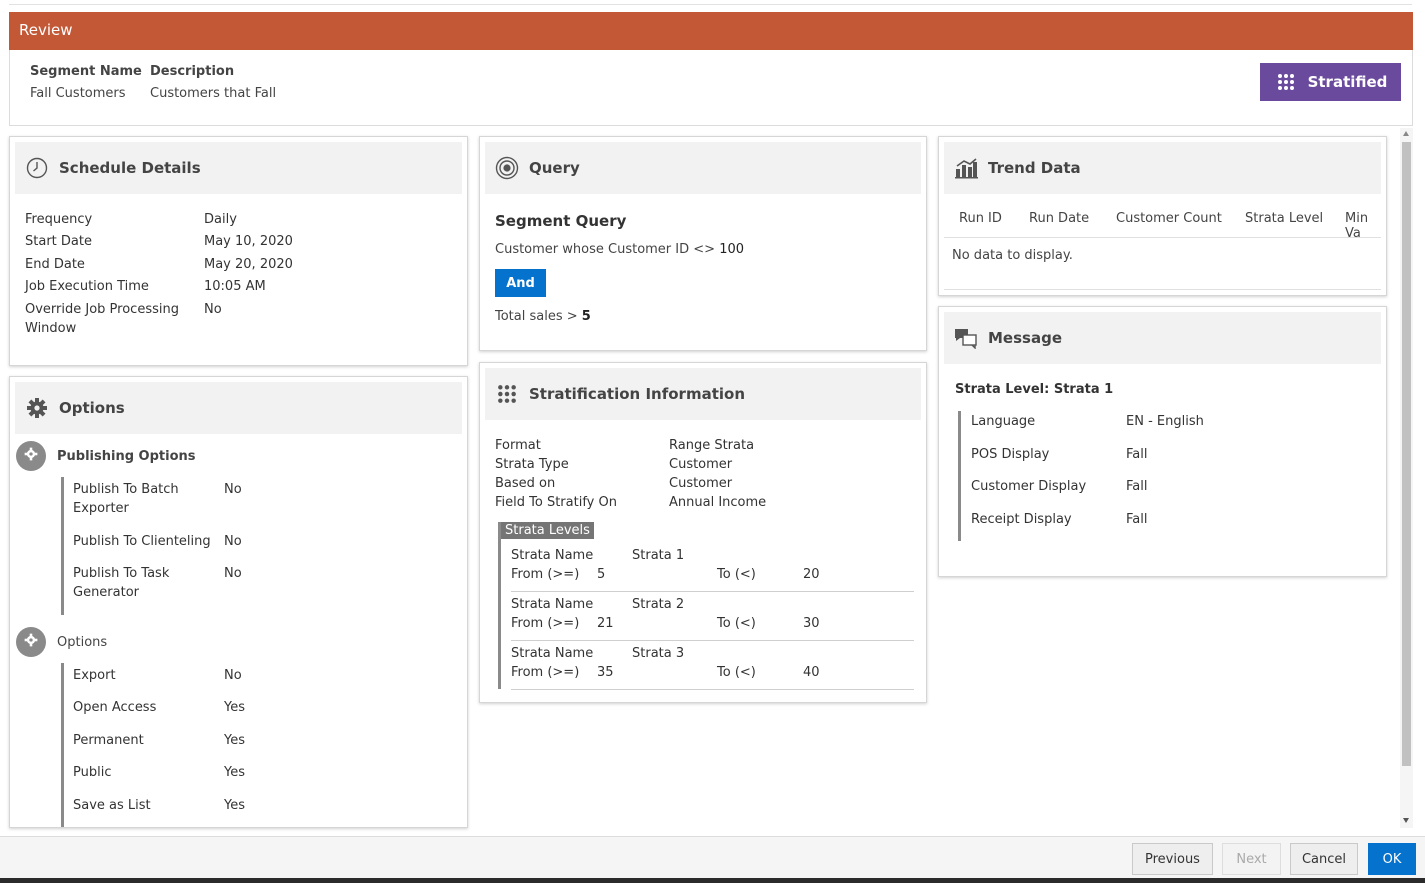 The height and width of the screenshot is (883, 1425). What do you see at coordinates (547, 530) in the screenshot?
I see `strata-levels-tag: Strata Levels` at bounding box center [547, 530].